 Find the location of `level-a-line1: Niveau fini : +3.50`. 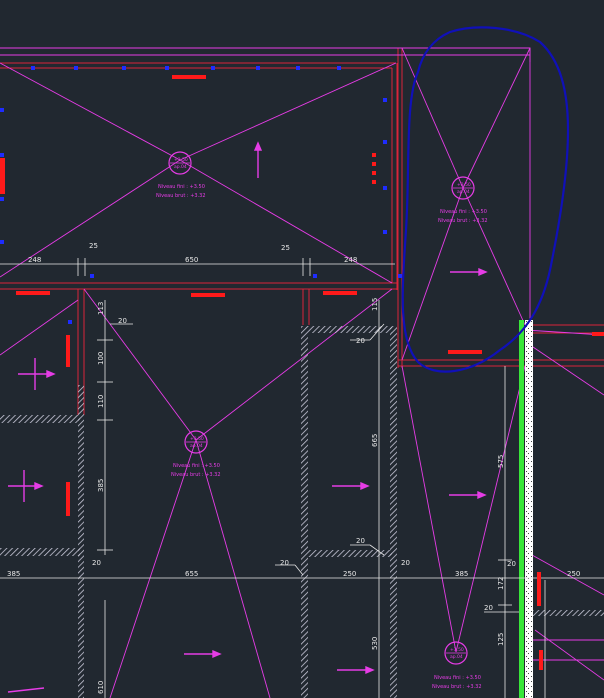

level-a-line1: Niveau fini : +3.50 is located at coordinates (181, 187).